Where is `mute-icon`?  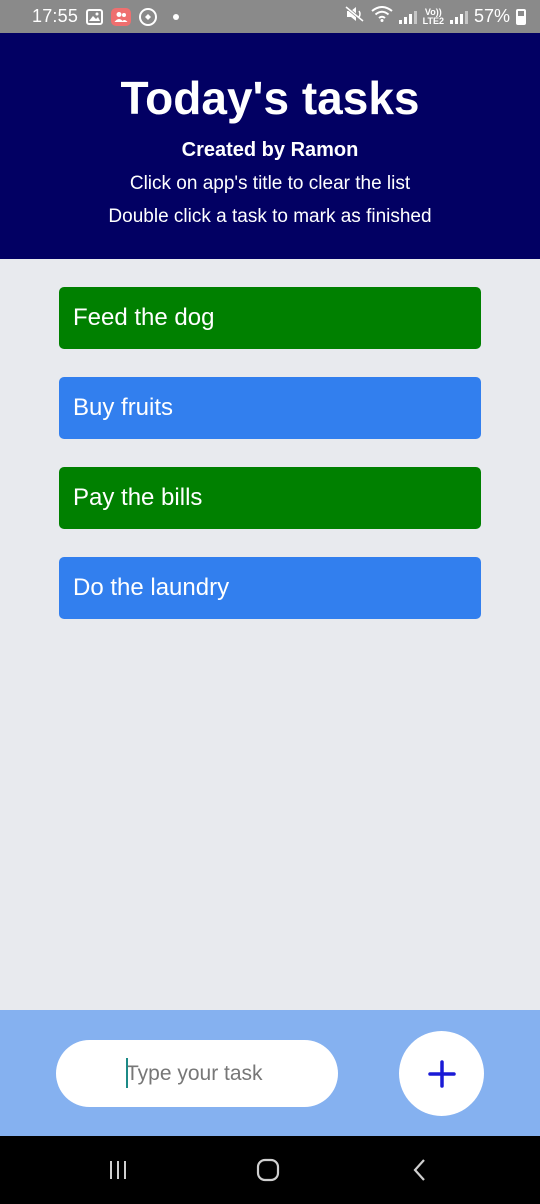 mute-icon is located at coordinates (354, 16).